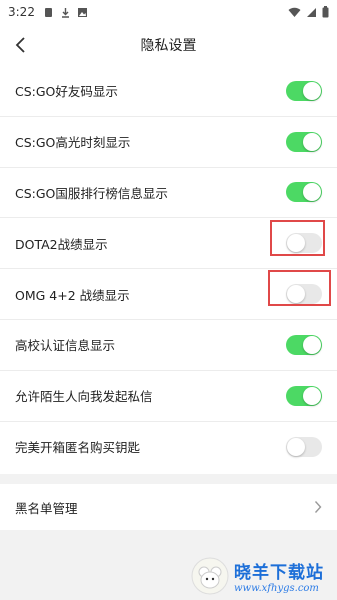 Image resolution: width=337 pixels, height=600 pixels. Describe the element at coordinates (84, 397) in the screenshot. I see `setting-label: 允许陌生人向我发起私信` at that location.